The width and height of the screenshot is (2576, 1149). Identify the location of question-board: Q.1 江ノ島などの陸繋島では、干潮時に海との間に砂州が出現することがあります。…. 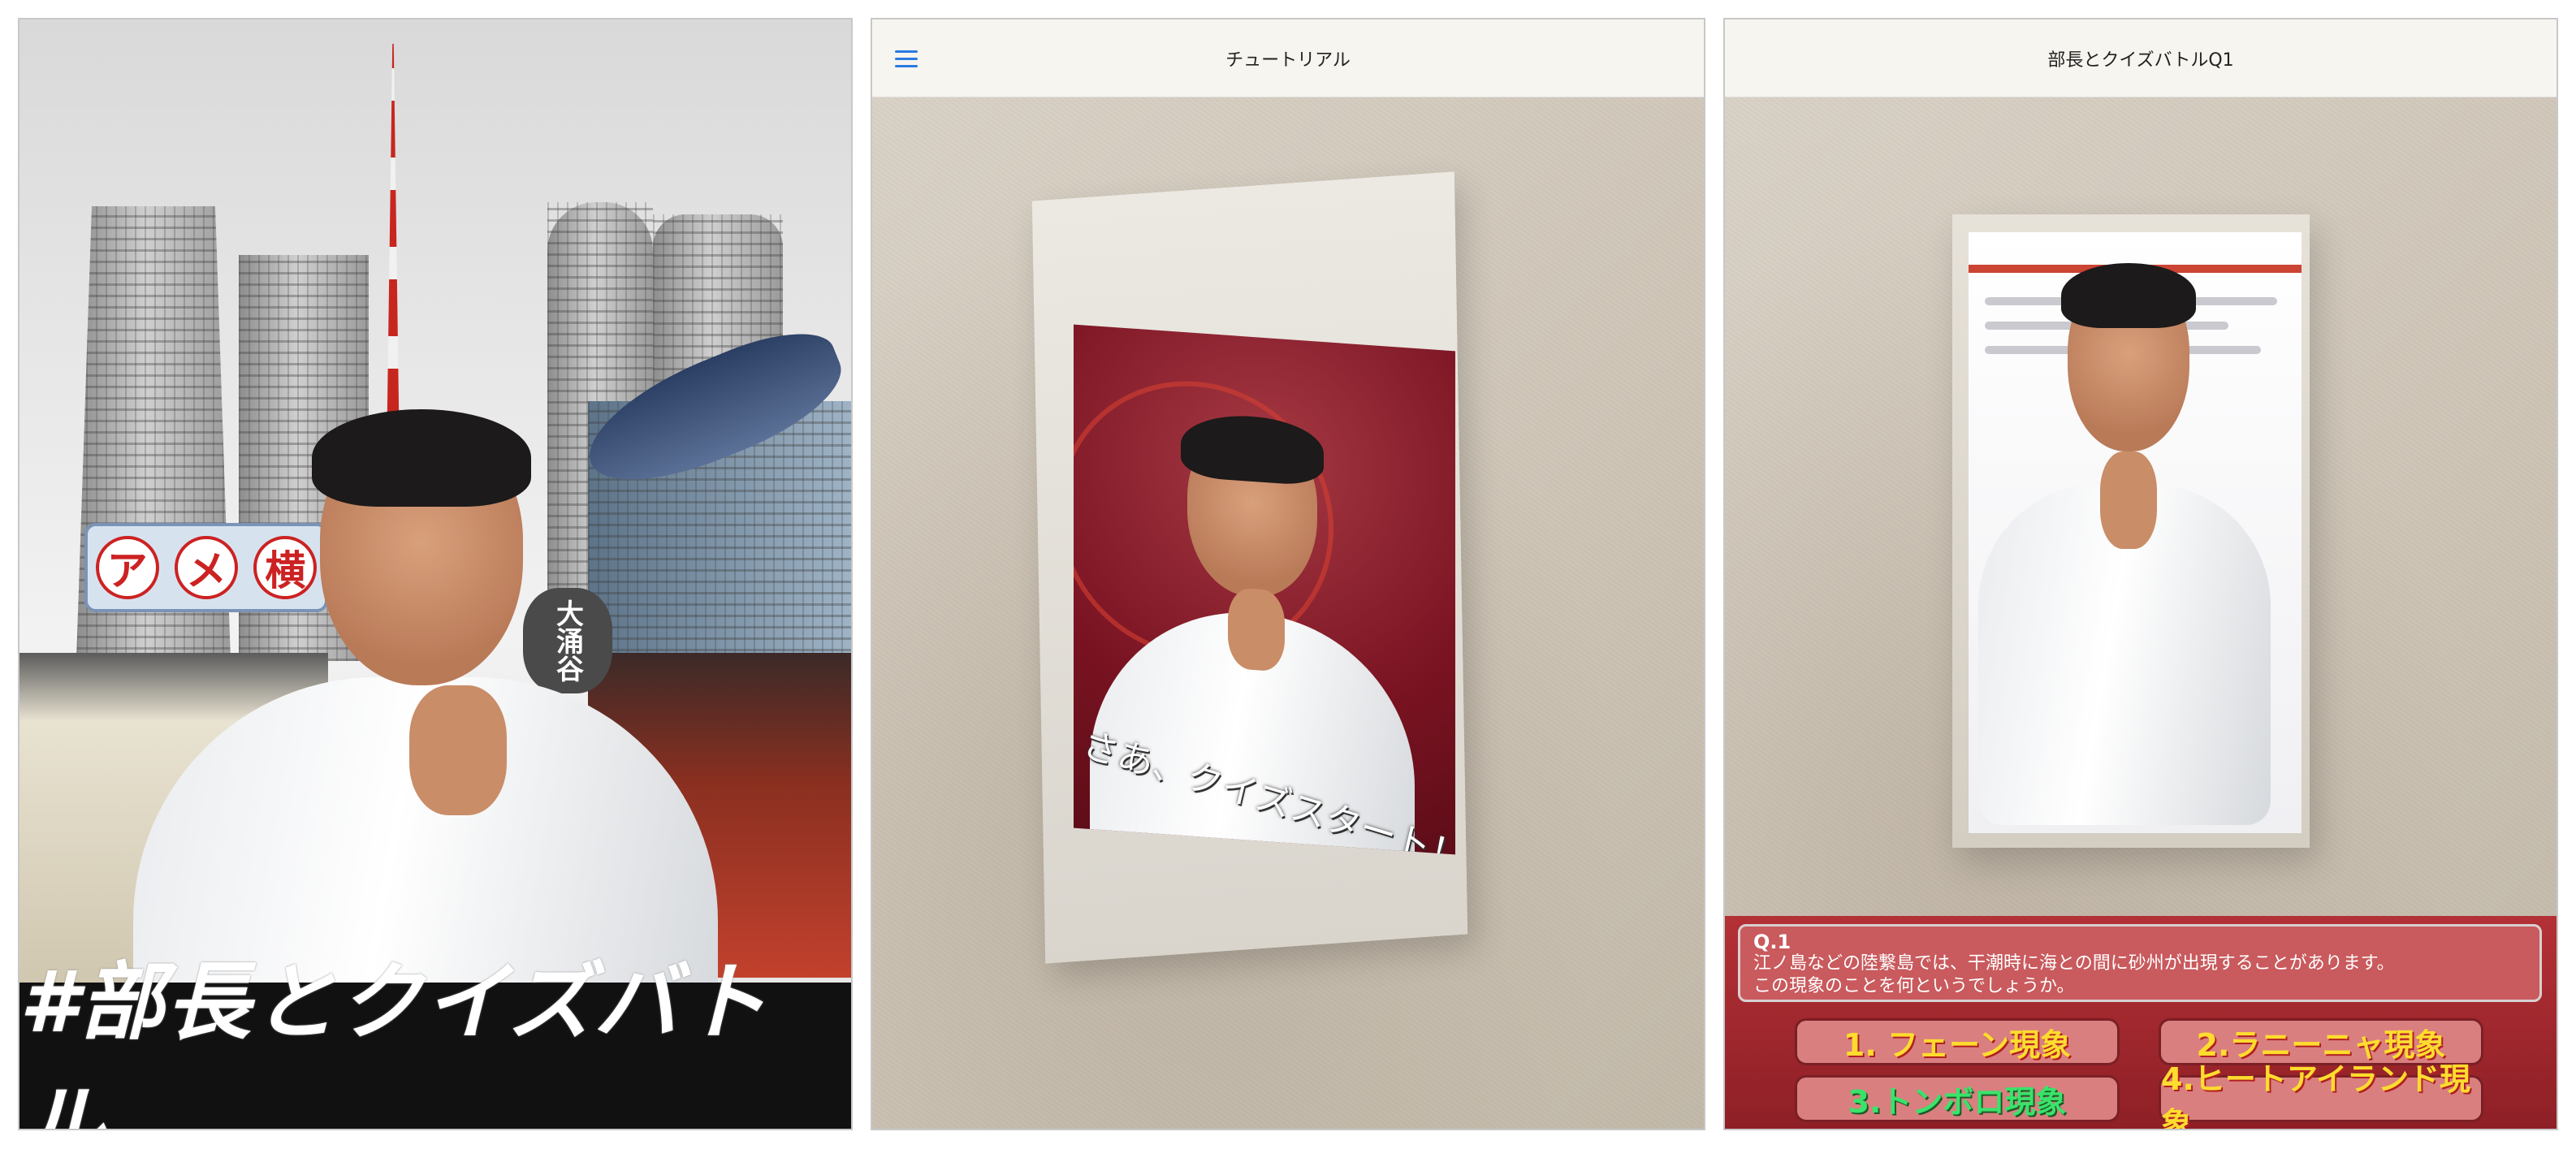
(2141, 1022).